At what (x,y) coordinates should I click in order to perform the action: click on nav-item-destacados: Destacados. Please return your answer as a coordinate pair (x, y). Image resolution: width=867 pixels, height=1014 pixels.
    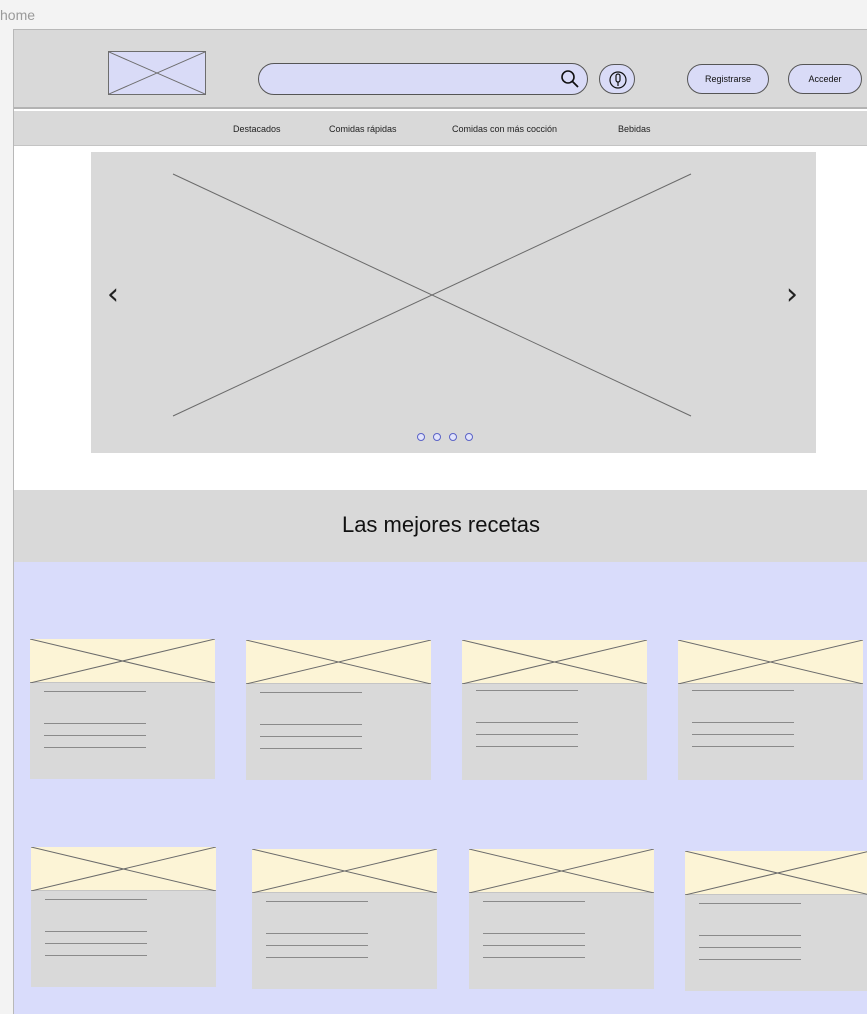
    Looking at the image, I should click on (257, 129).